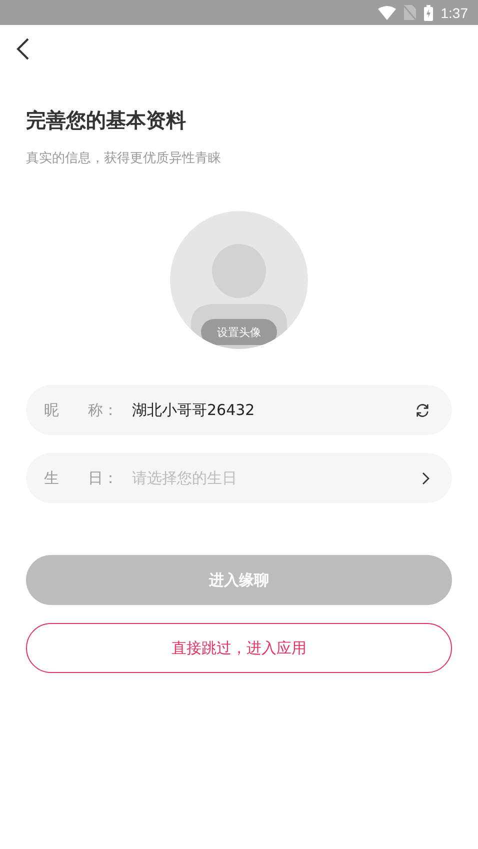  Describe the element at coordinates (239, 280) in the screenshot. I see `avatar-placeholder: 设置头像` at that location.